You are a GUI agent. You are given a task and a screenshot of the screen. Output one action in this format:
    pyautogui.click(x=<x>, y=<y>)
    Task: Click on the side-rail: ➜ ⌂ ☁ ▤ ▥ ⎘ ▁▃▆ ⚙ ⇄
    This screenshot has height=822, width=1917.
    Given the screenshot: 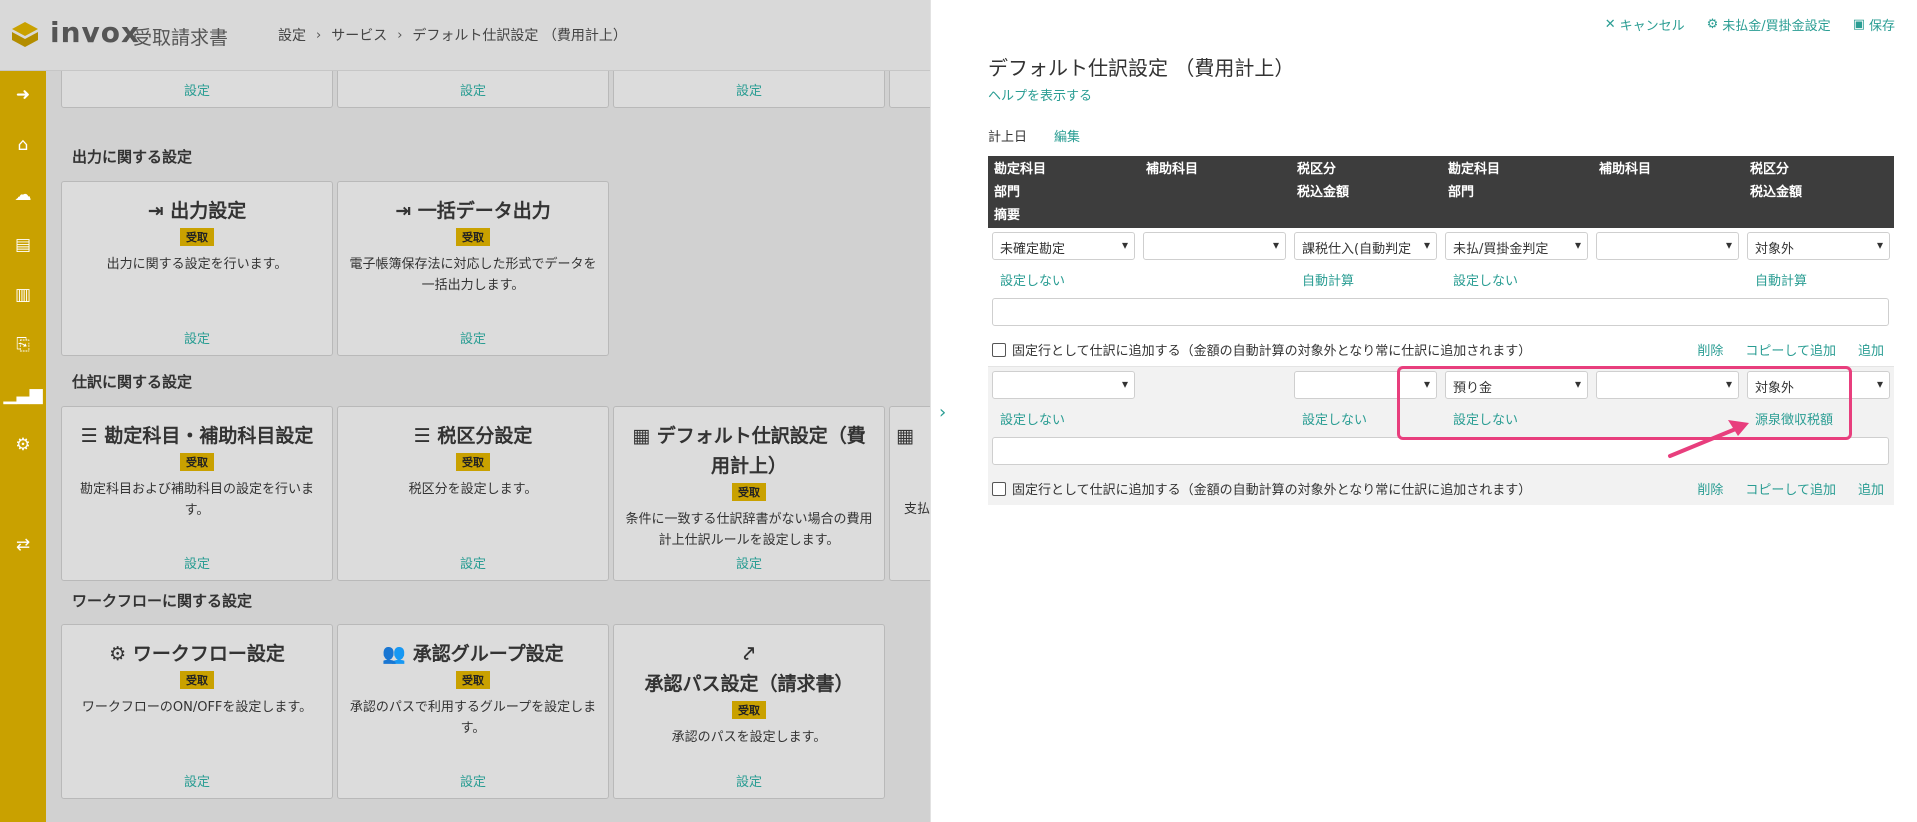 What is the action you would take?
    pyautogui.click(x=23, y=446)
    